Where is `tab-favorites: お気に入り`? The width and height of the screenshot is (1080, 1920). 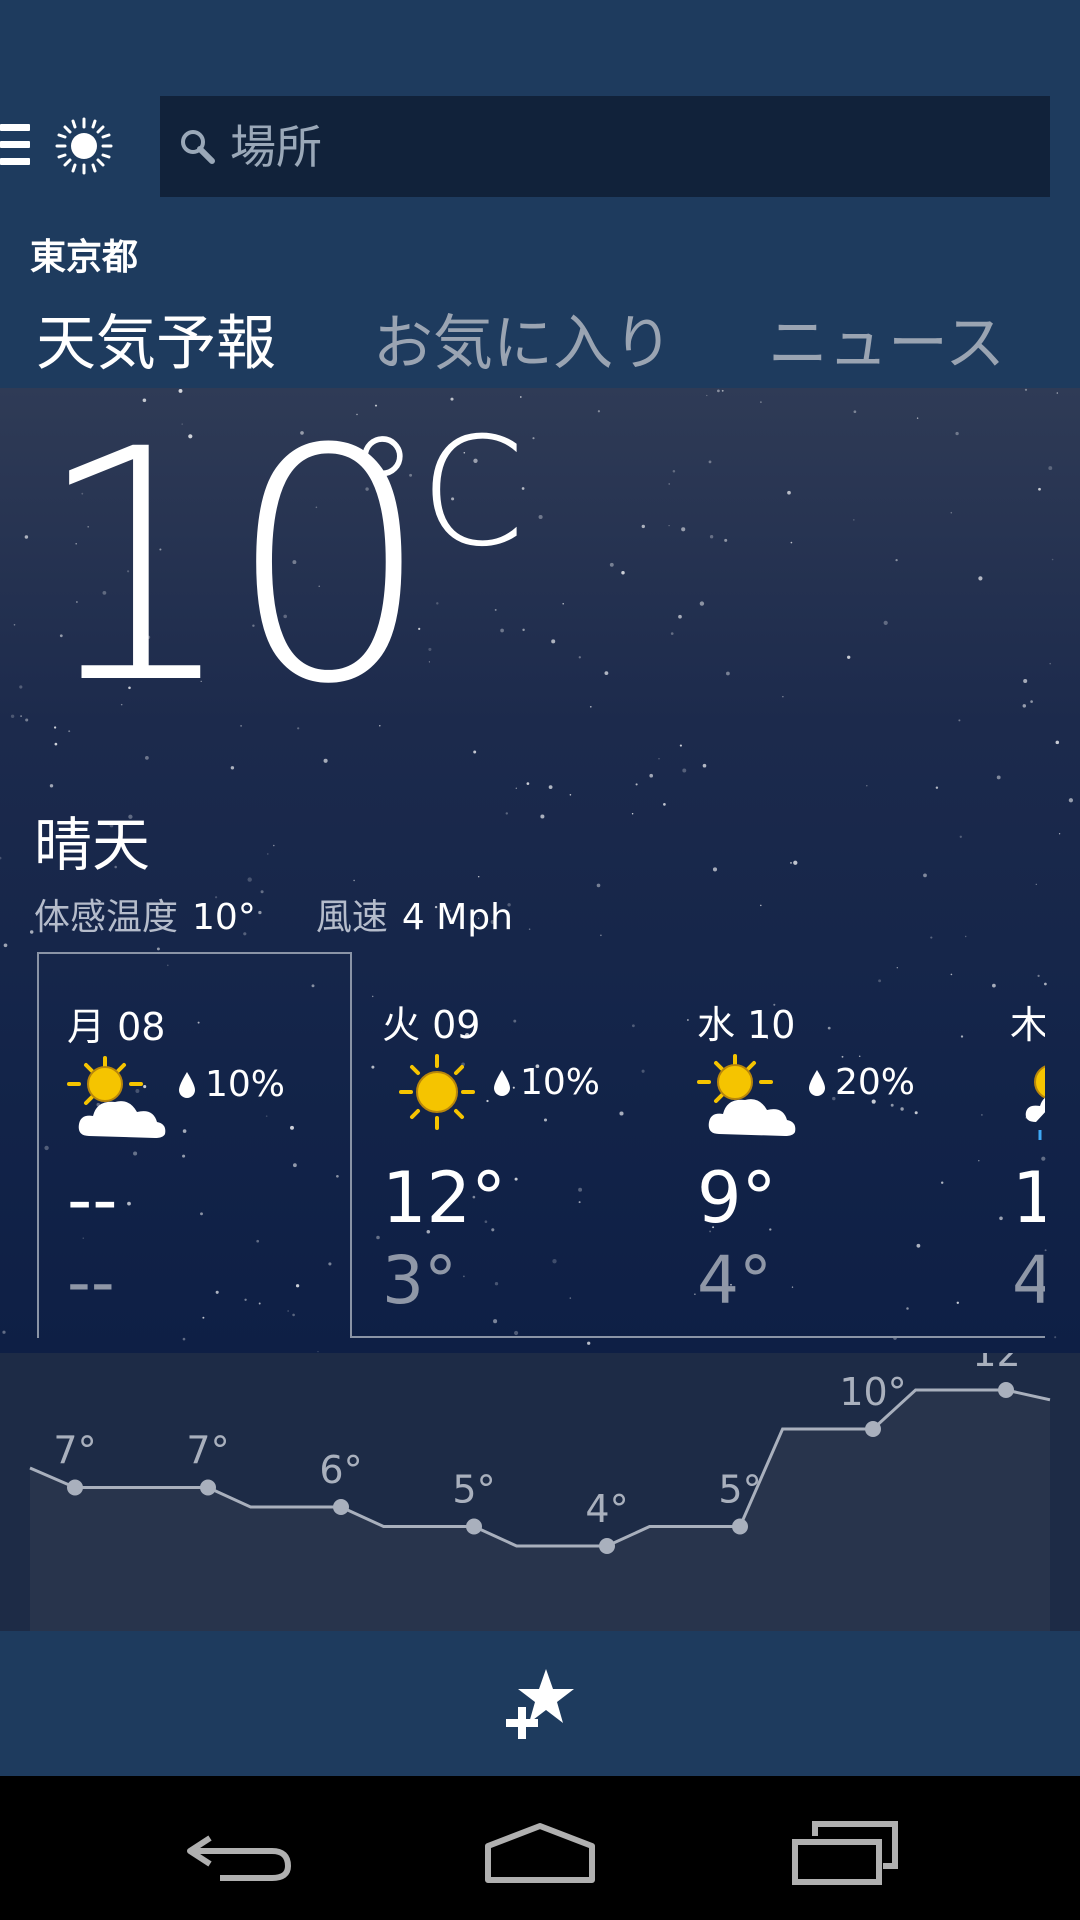
tab-favorites: お気に入り is located at coordinates (523, 338).